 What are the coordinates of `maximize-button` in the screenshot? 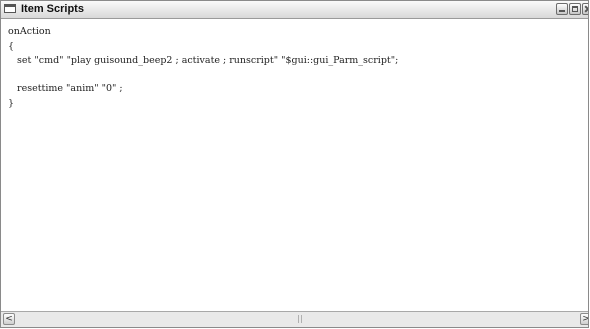 It's located at (575, 9).